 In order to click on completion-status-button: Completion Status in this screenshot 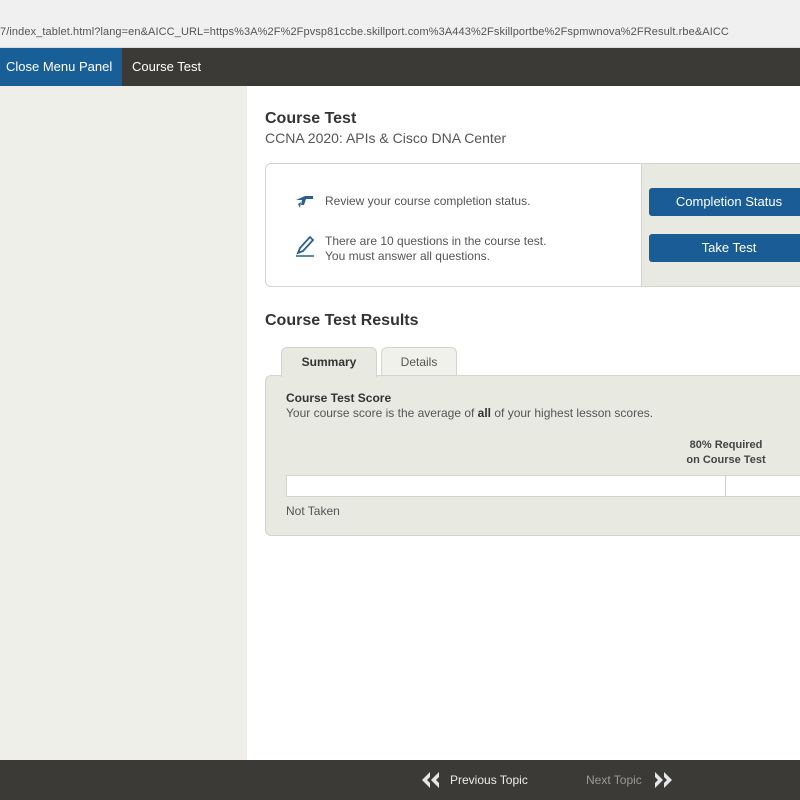, I will do `click(724, 202)`.